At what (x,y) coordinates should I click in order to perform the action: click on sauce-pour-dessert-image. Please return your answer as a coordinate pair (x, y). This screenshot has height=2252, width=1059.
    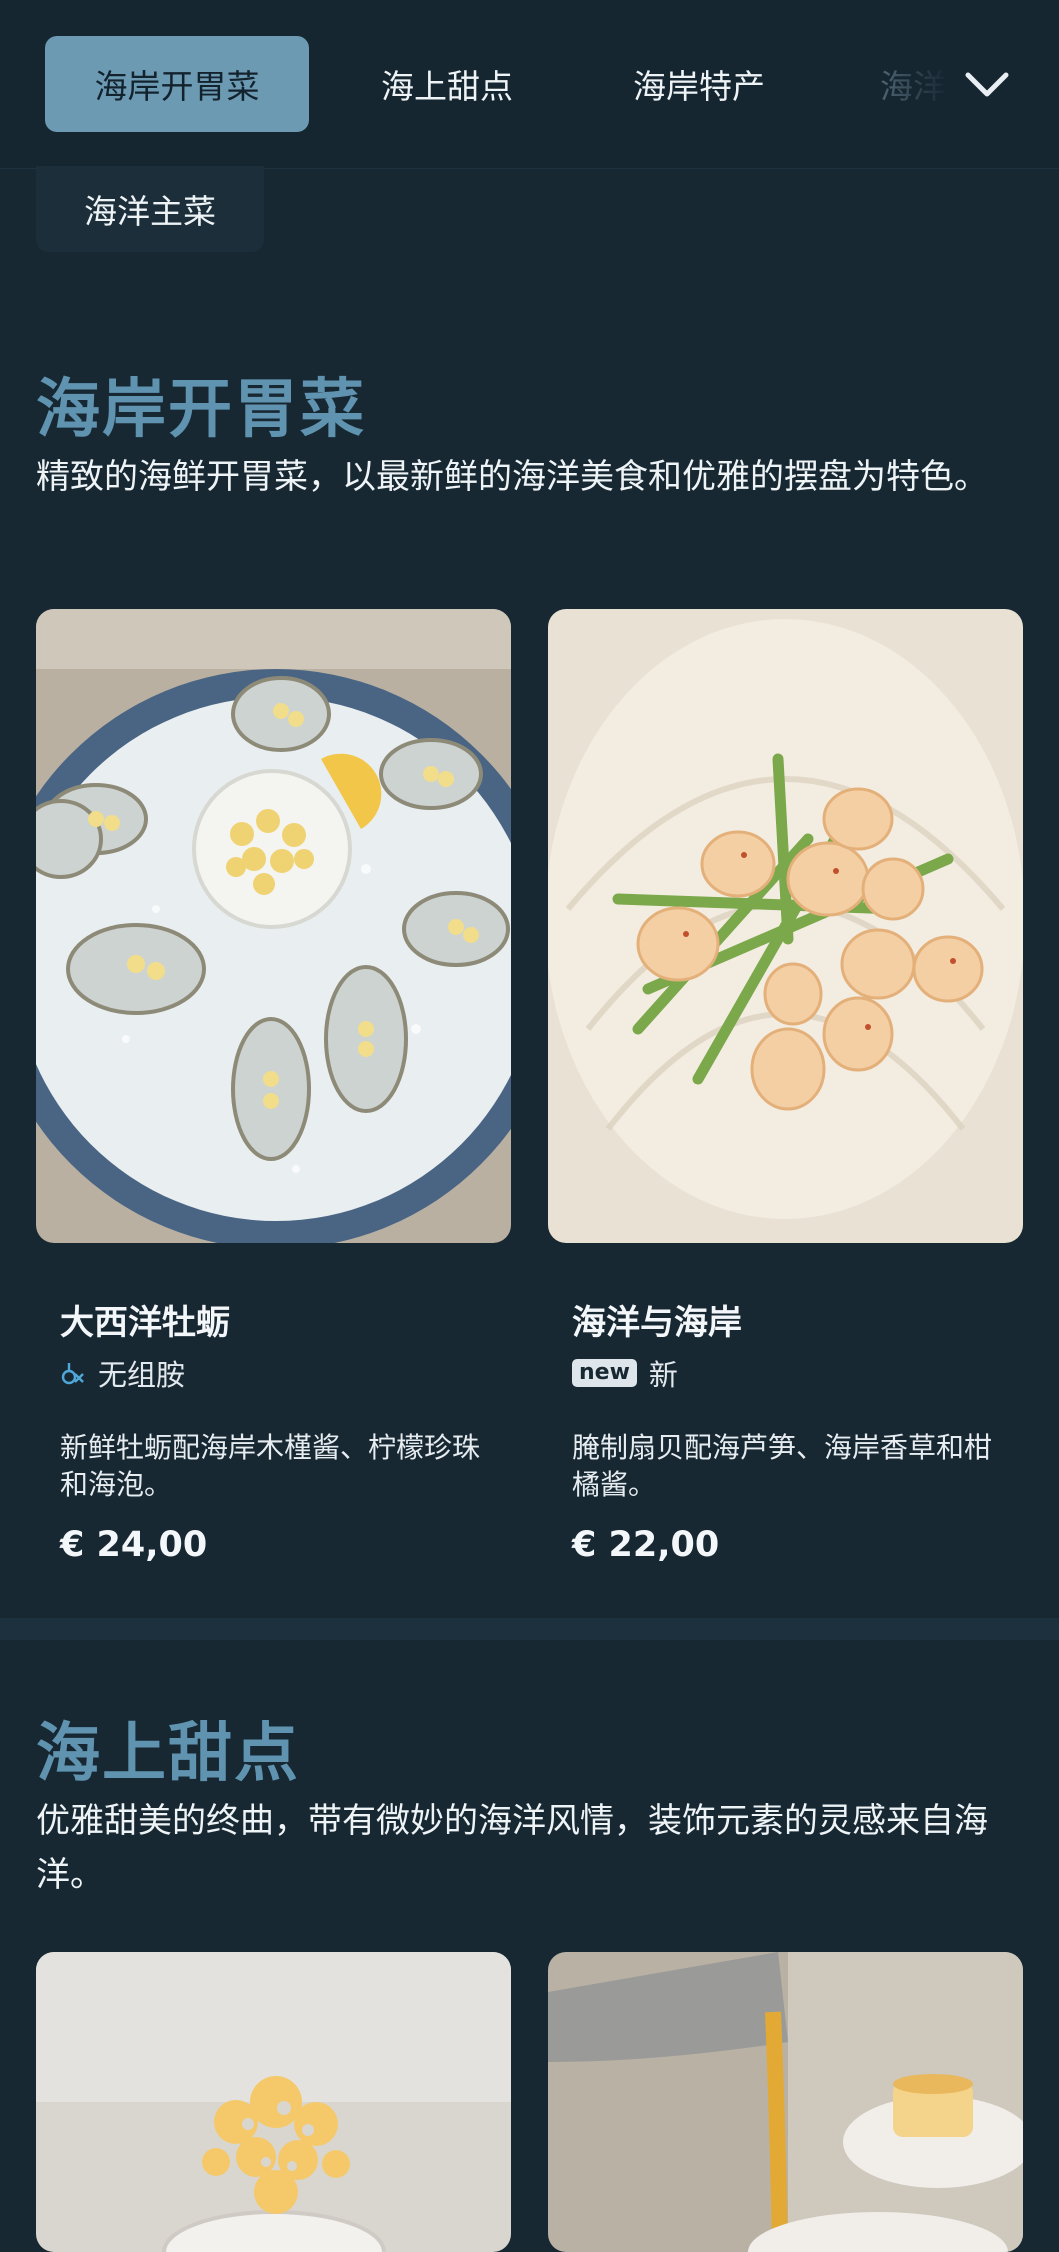
    Looking at the image, I should click on (785, 2102).